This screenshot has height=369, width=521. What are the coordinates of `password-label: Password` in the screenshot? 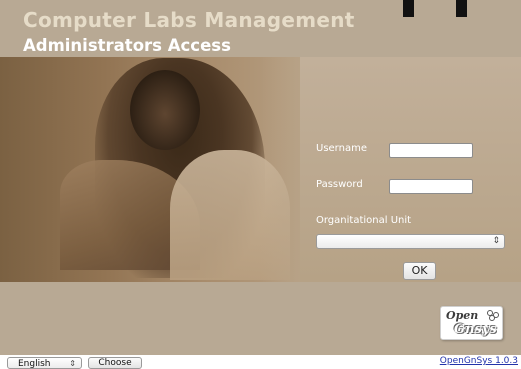 It's located at (339, 184).